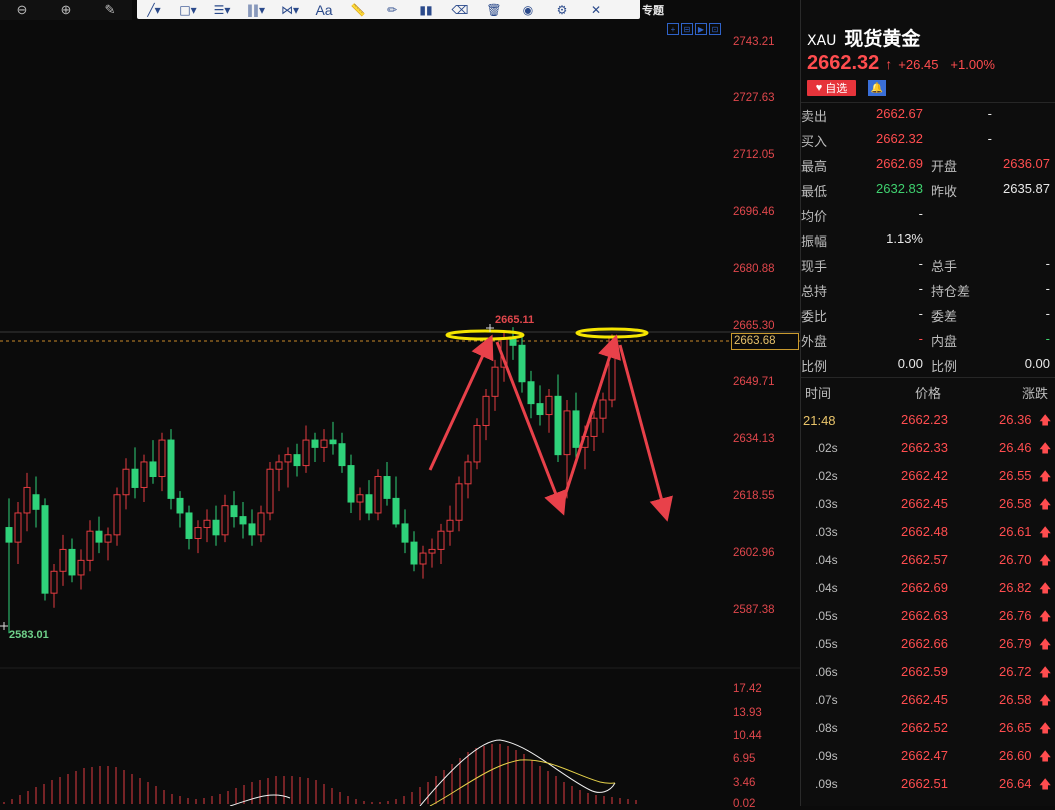 This screenshot has width=1055, height=810. I want to click on tick-row: .08s 2662.52 26.65 🡅, so click(928, 729).